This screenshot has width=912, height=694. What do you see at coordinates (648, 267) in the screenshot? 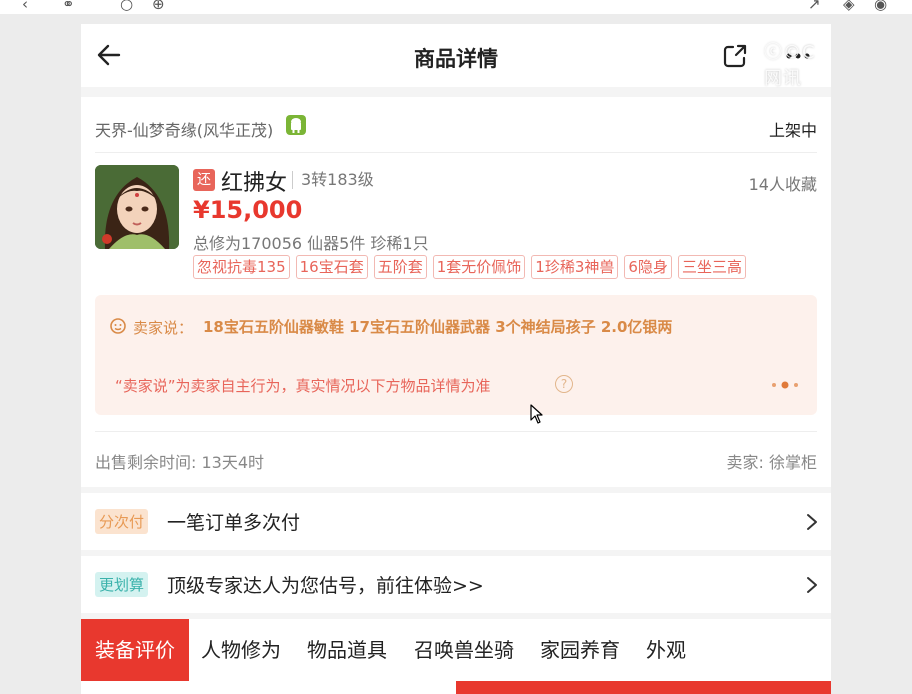
I see `feature-tag: 6隐身` at bounding box center [648, 267].